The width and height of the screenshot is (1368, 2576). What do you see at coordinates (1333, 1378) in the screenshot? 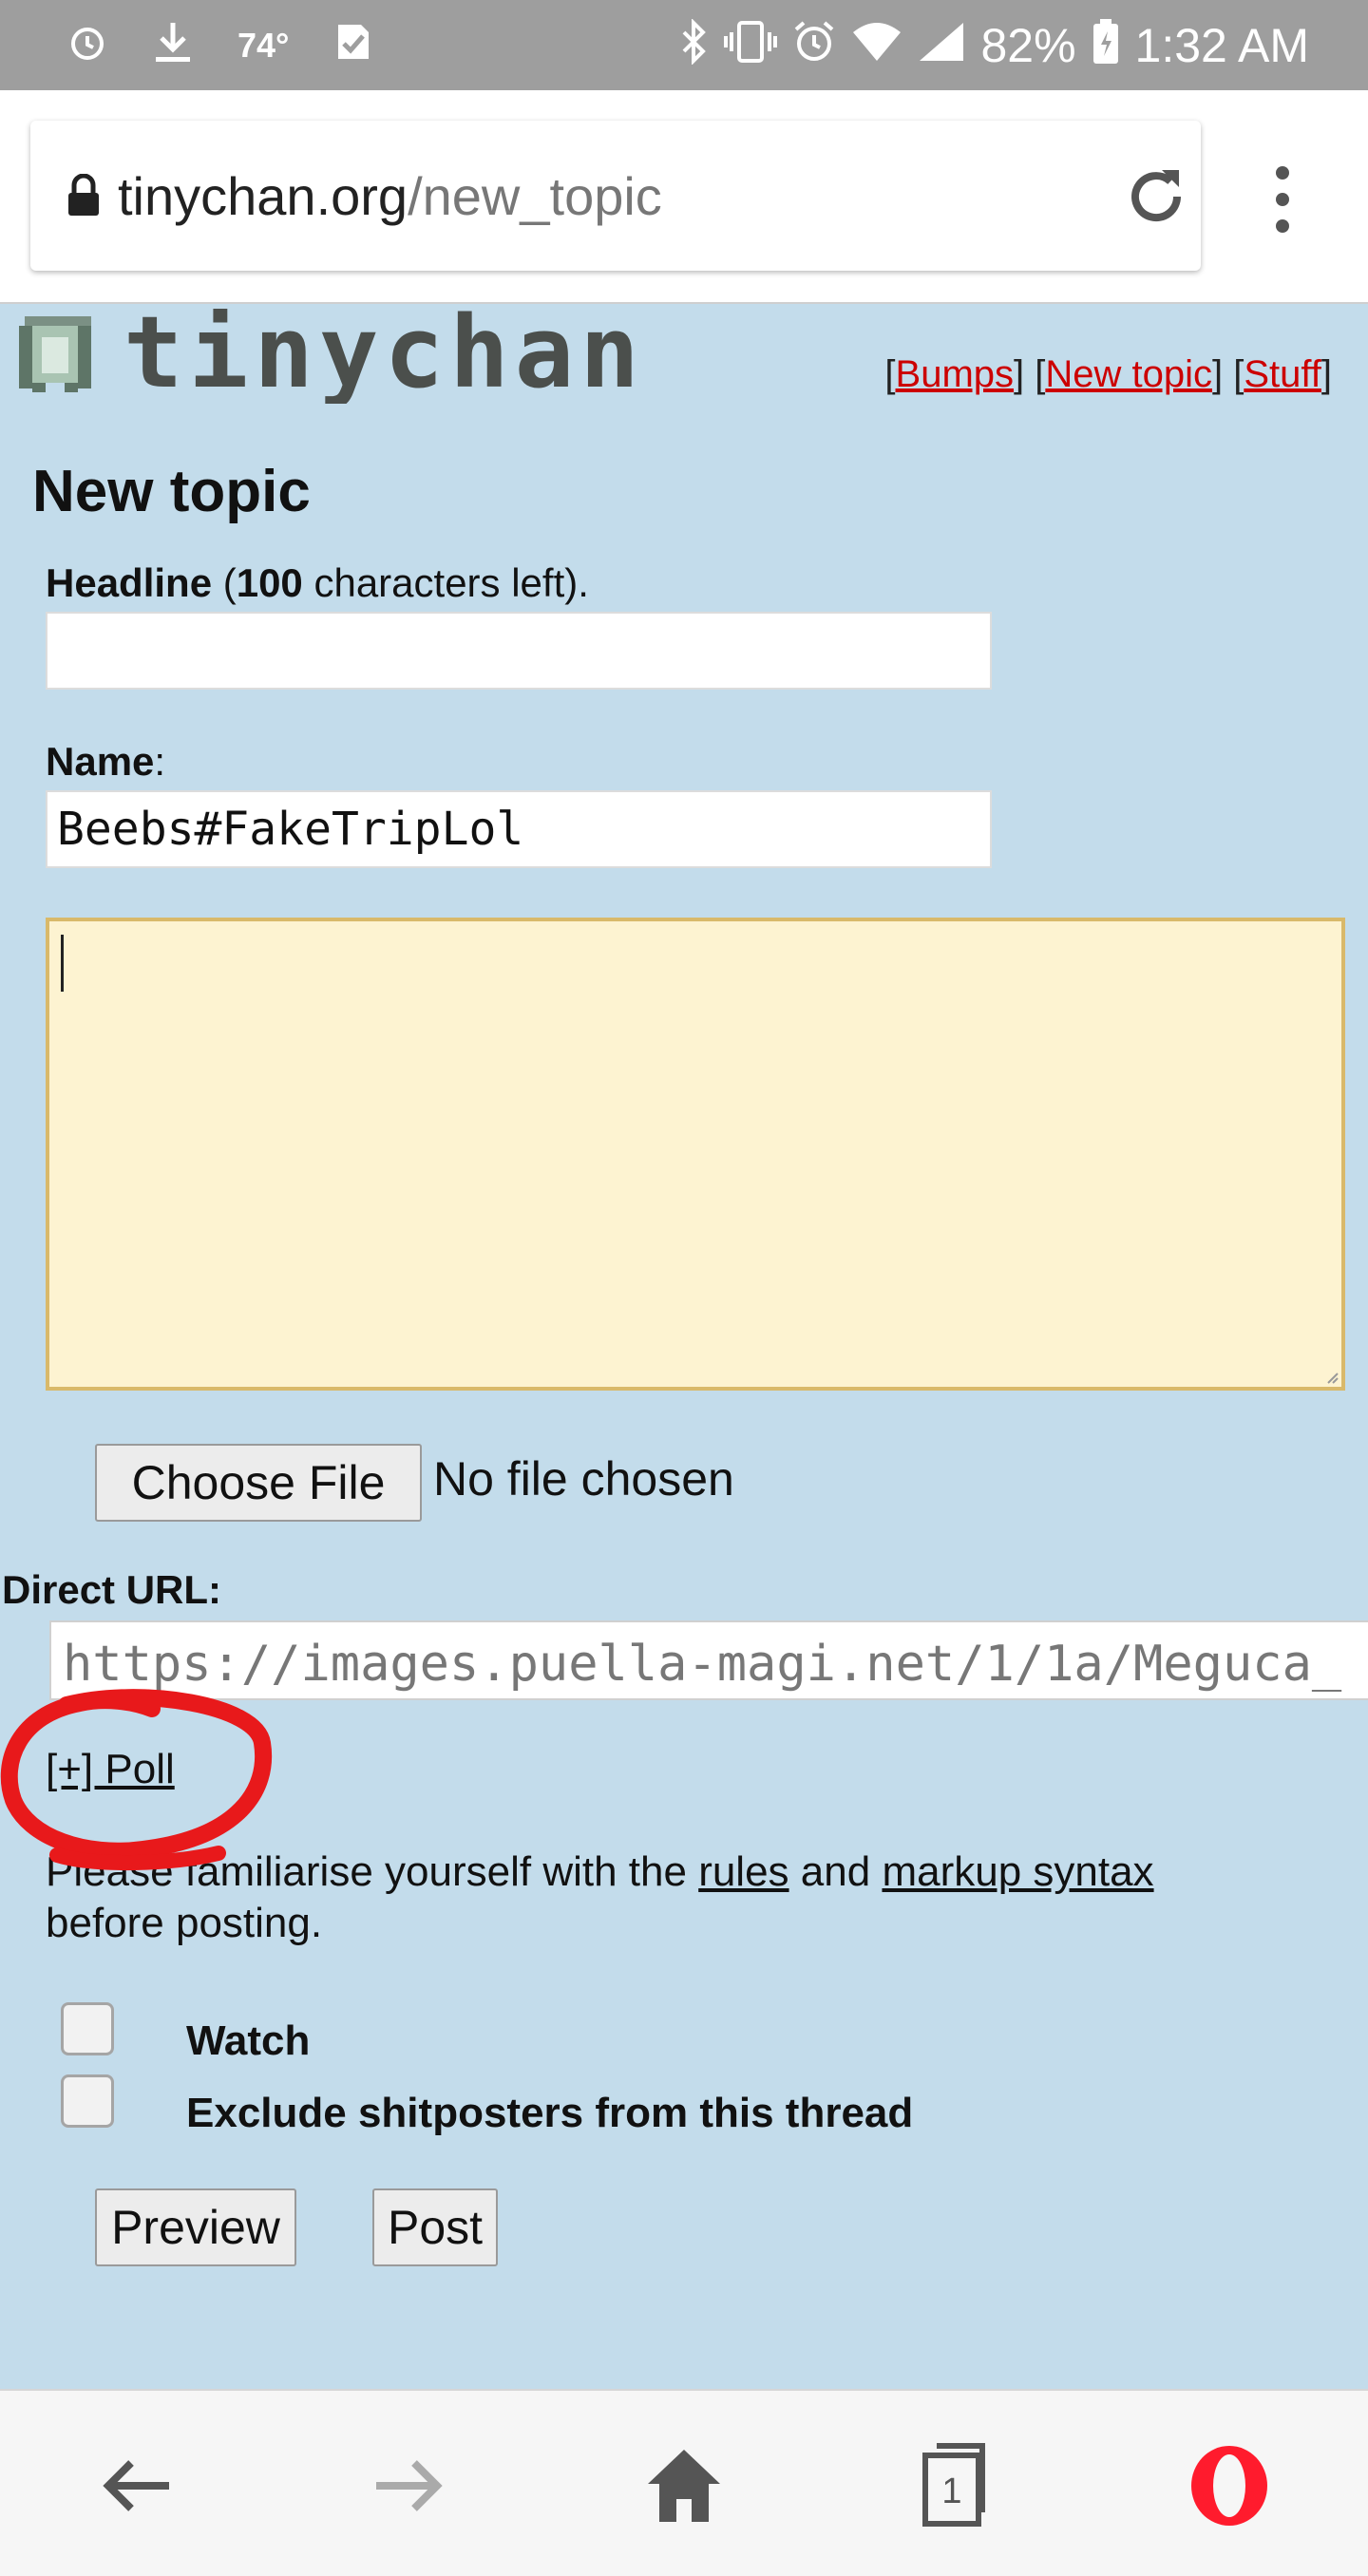
I see `resize-handle-icon` at bounding box center [1333, 1378].